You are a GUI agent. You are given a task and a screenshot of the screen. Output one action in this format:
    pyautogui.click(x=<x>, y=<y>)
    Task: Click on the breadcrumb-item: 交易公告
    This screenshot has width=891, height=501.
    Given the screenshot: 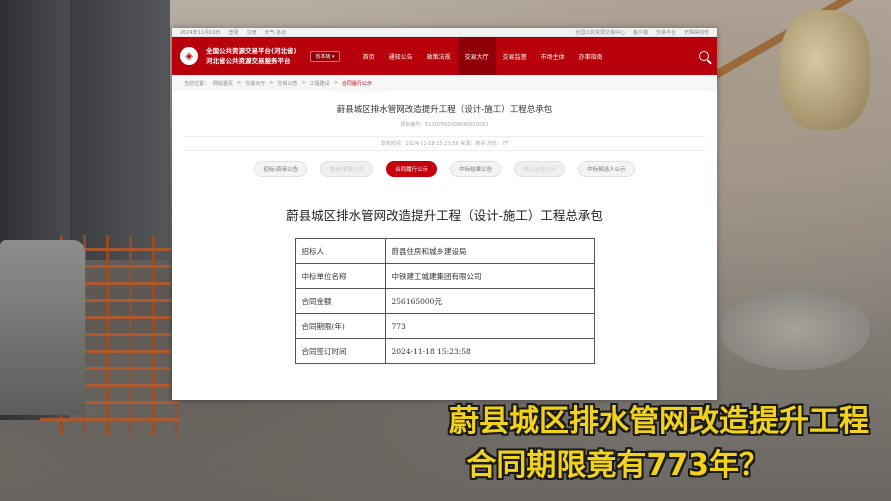 What is the action you would take?
    pyautogui.click(x=287, y=83)
    